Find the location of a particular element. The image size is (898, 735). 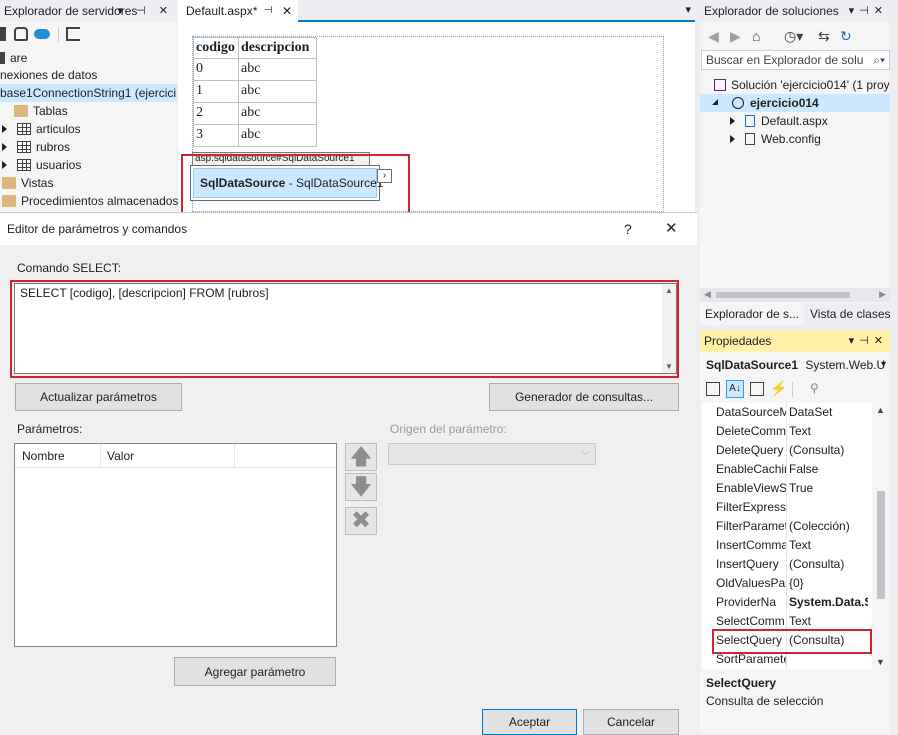

scroll-right-icon: ▶ is located at coordinates (882, 294).